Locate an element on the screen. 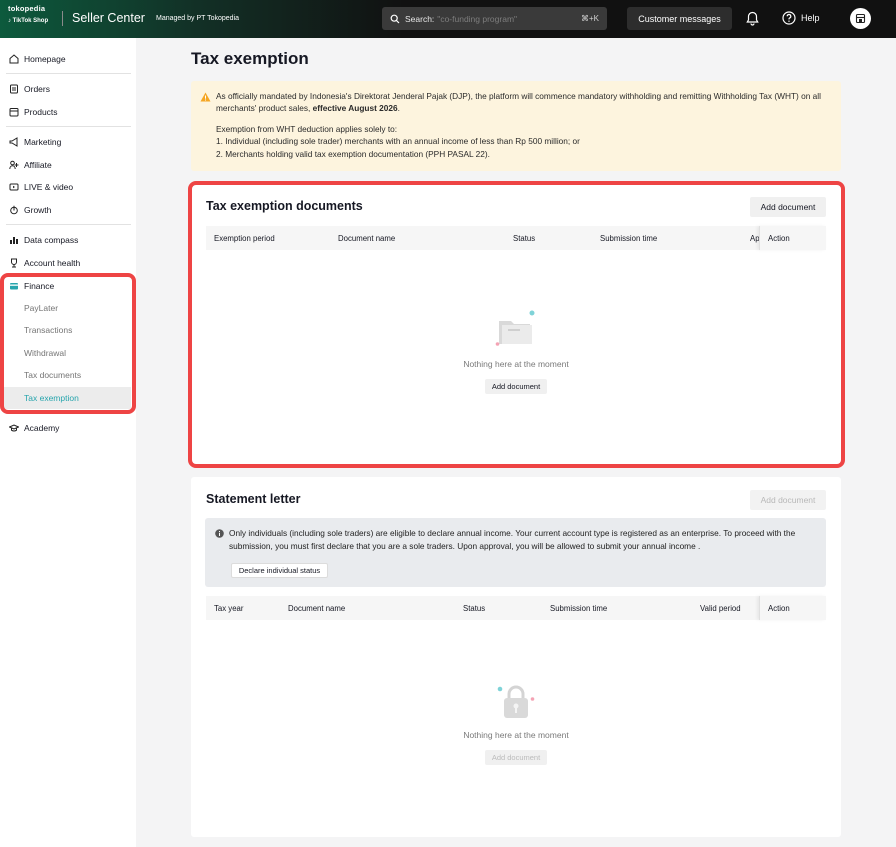 The width and height of the screenshot is (896, 847). sidebar-item-products: Products is located at coordinates (68, 112).